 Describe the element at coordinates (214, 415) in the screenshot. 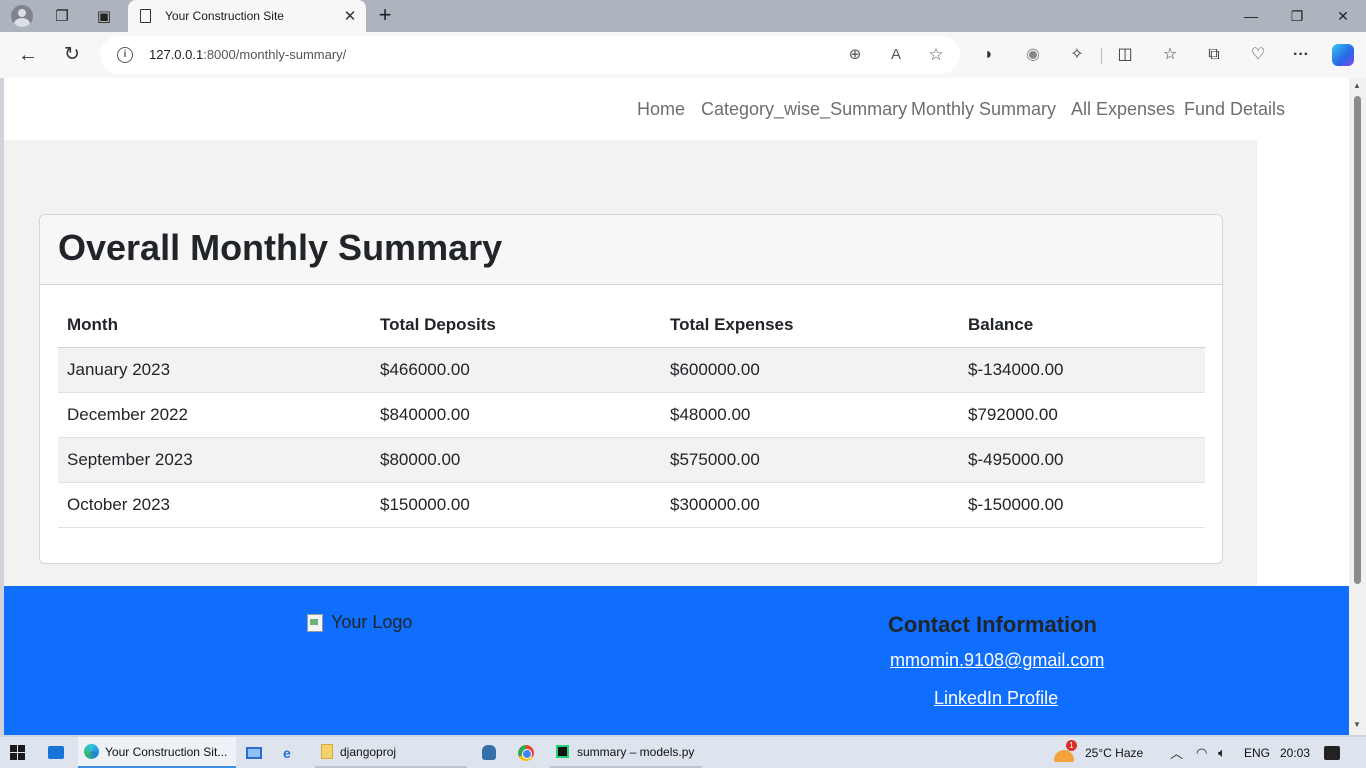

I see `cell-month: December 2022` at that location.